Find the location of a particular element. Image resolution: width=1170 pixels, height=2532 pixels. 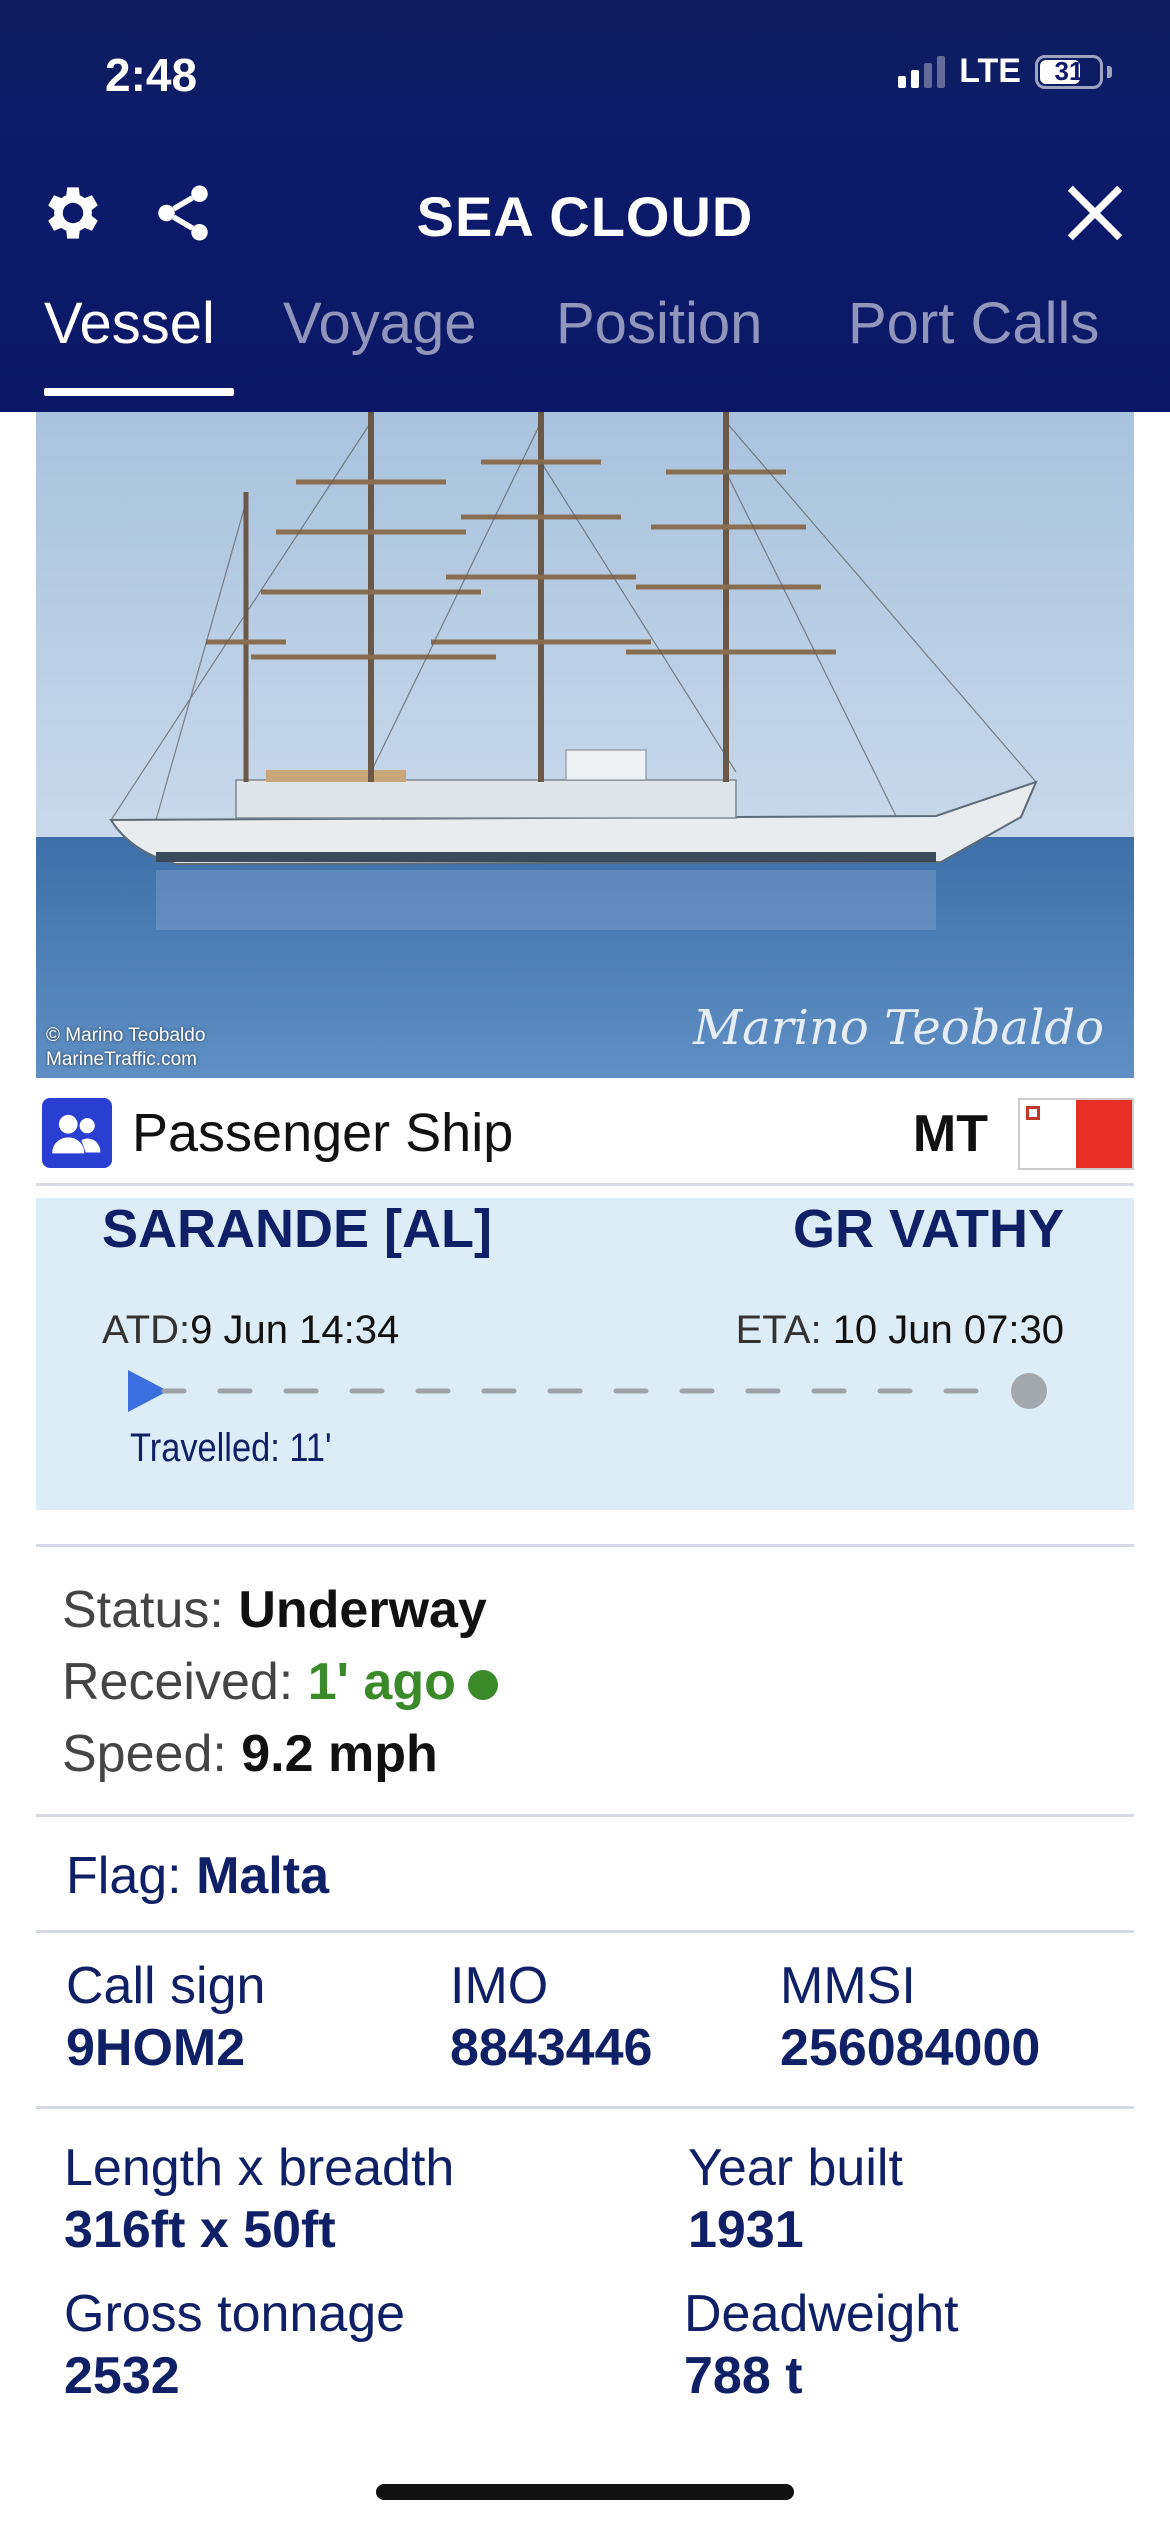

callsign-cell: Call sign 9HOM2 is located at coordinates (165, 2017).